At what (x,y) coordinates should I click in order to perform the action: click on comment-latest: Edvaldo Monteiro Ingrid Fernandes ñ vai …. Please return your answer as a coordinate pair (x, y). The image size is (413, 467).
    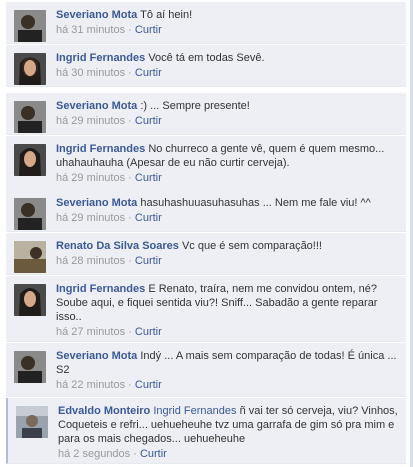
    Looking at the image, I should click on (206, 431).